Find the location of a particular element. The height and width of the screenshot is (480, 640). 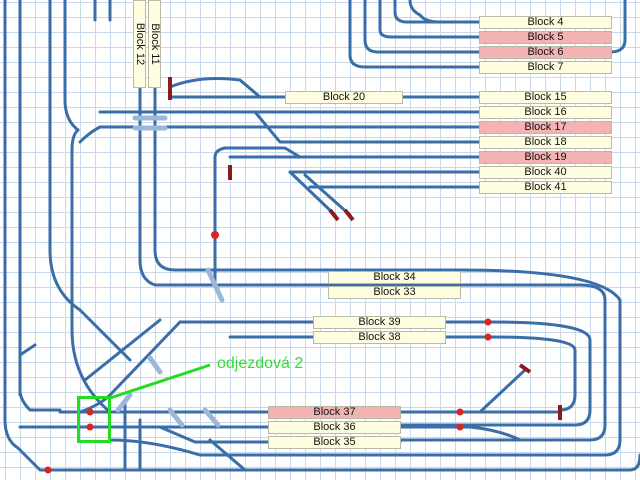

block-label: Block 5 is located at coordinates (545, 37).